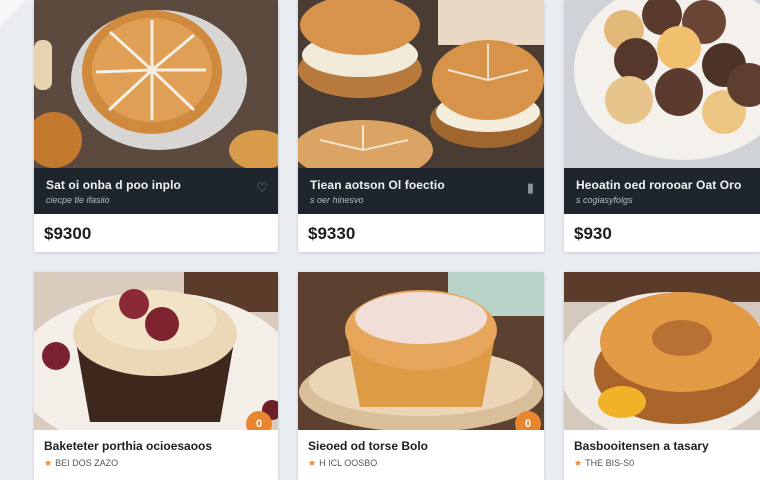 The image size is (760, 480). I want to click on product-info-6: Basbooitensen a tasary ★ THE BIS-S0, so click(662, 455).